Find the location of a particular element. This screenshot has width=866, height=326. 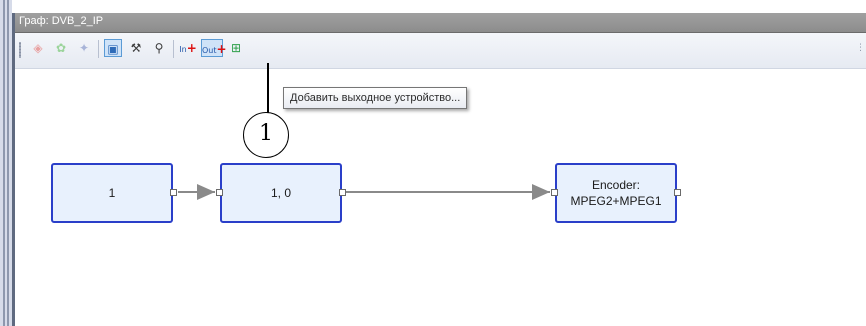

node-label: 1 is located at coordinates (112, 193).